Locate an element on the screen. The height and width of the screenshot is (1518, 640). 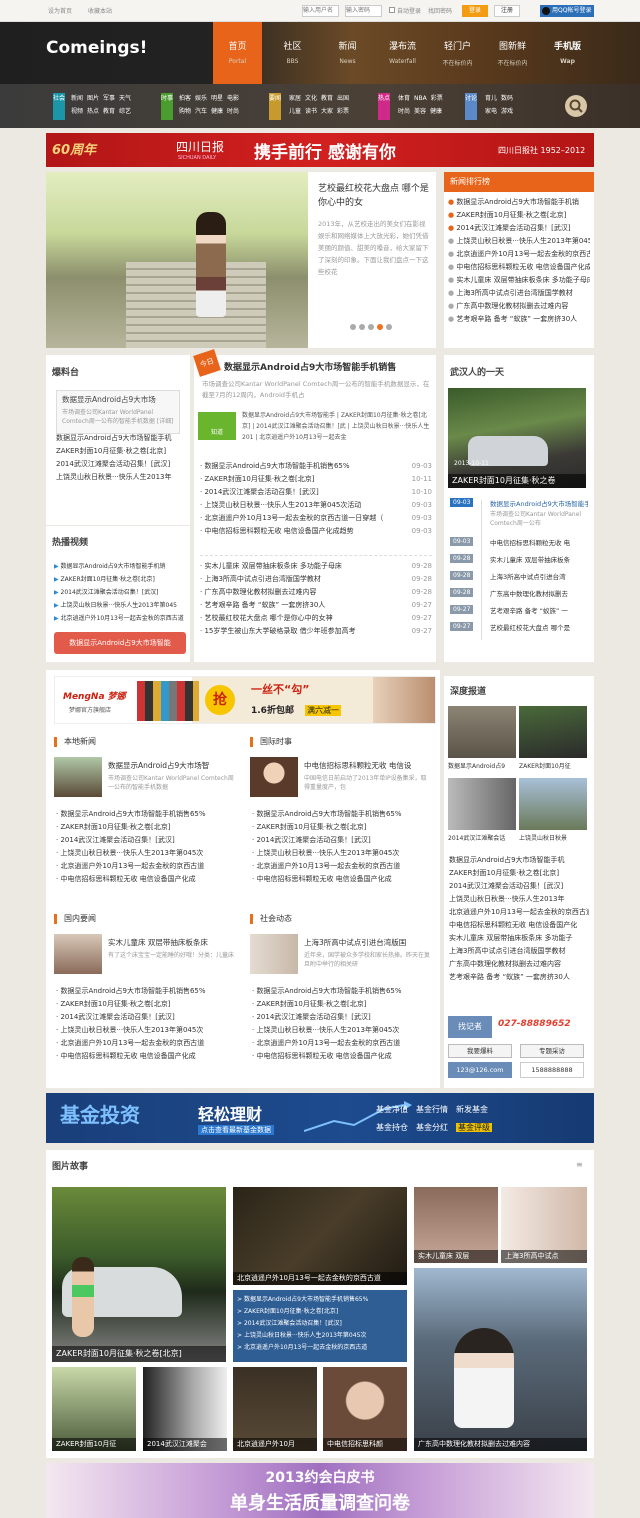
feature-title: 艺校最红校花大盘点 哪个是你心中的女 is located at coordinates (374, 196).